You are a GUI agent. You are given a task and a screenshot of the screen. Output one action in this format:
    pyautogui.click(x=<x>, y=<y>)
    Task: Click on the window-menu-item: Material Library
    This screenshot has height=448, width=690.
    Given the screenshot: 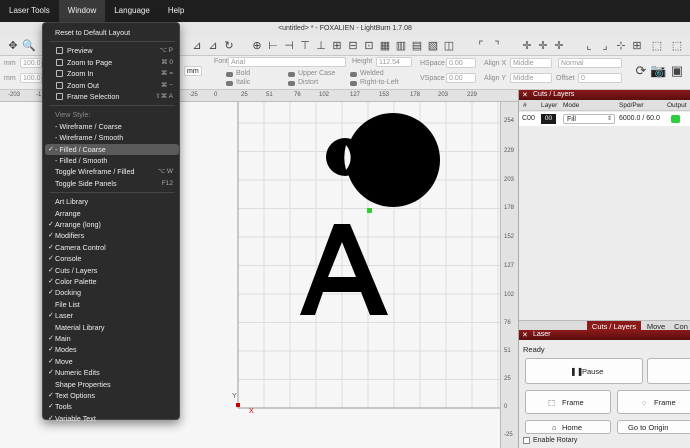 What is the action you would take?
    pyautogui.click(x=112, y=327)
    